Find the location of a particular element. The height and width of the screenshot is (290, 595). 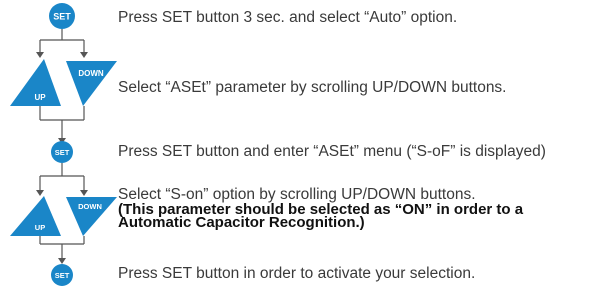

down-button-2: DOWN is located at coordinates (91, 216).